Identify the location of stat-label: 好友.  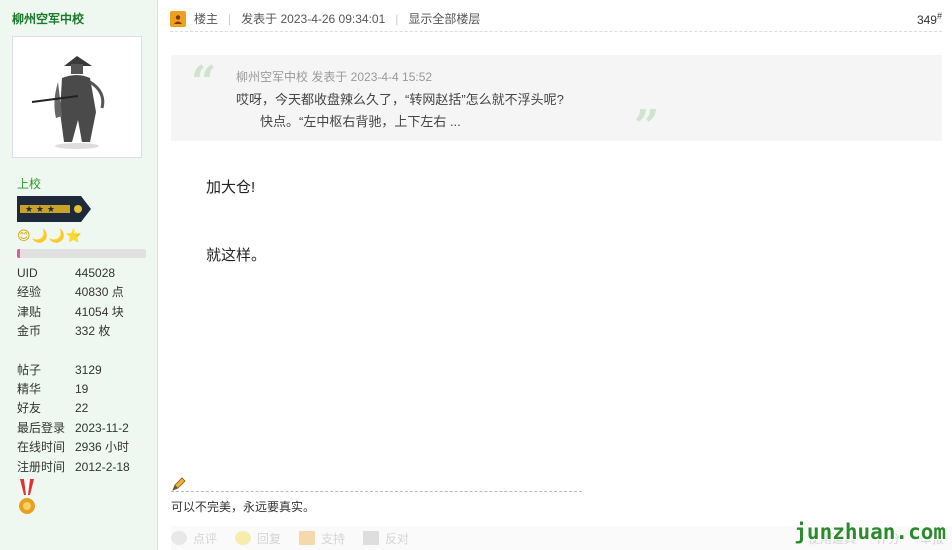
(29, 408).